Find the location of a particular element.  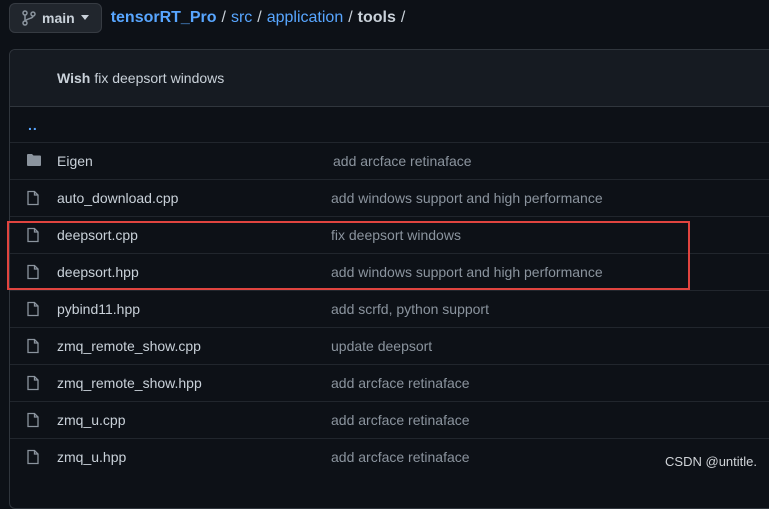

parent-directory-link: .. is located at coordinates (33, 125).